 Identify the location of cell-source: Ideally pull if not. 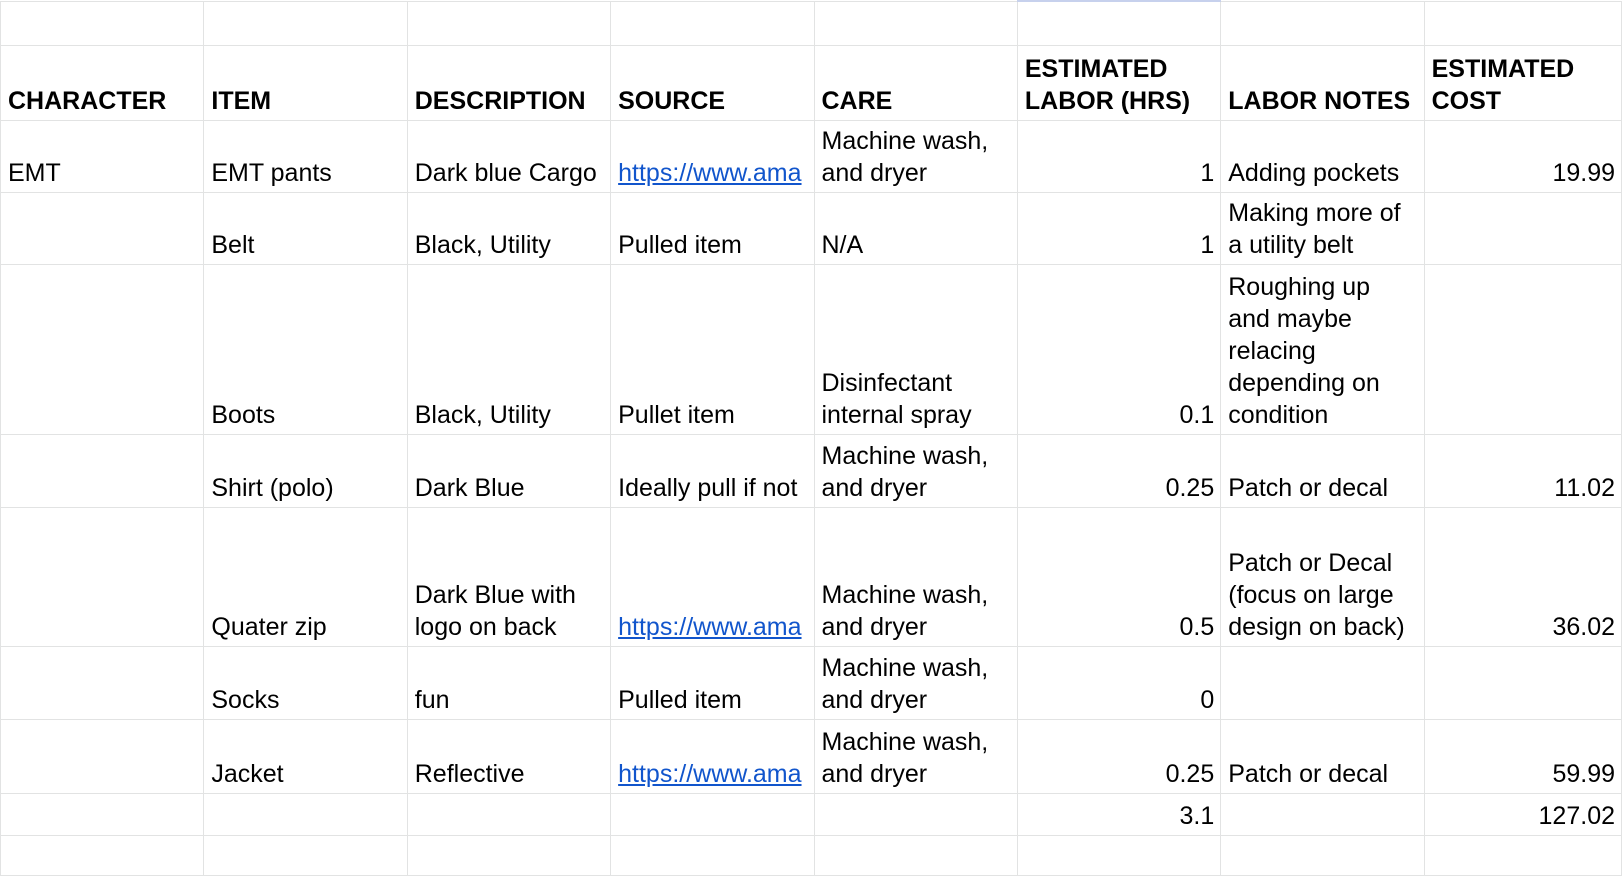
(712, 470).